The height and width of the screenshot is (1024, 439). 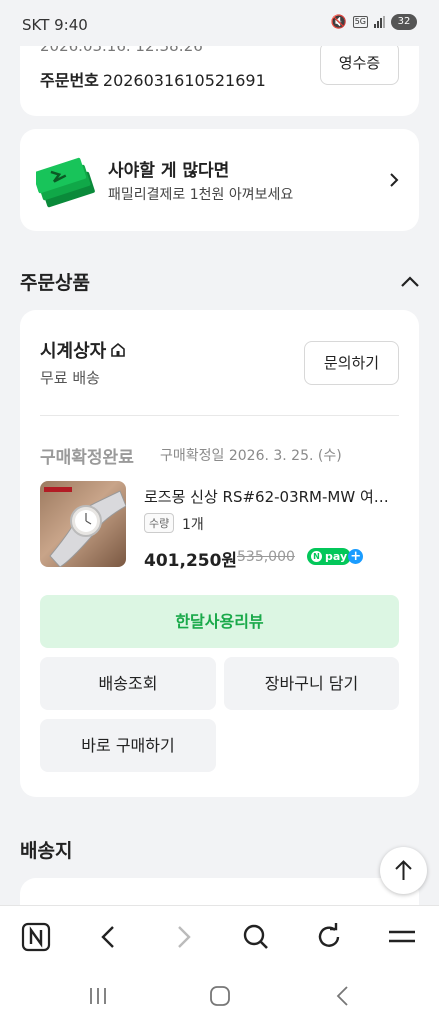 What do you see at coordinates (402, 937) in the screenshot?
I see `menu-icon` at bounding box center [402, 937].